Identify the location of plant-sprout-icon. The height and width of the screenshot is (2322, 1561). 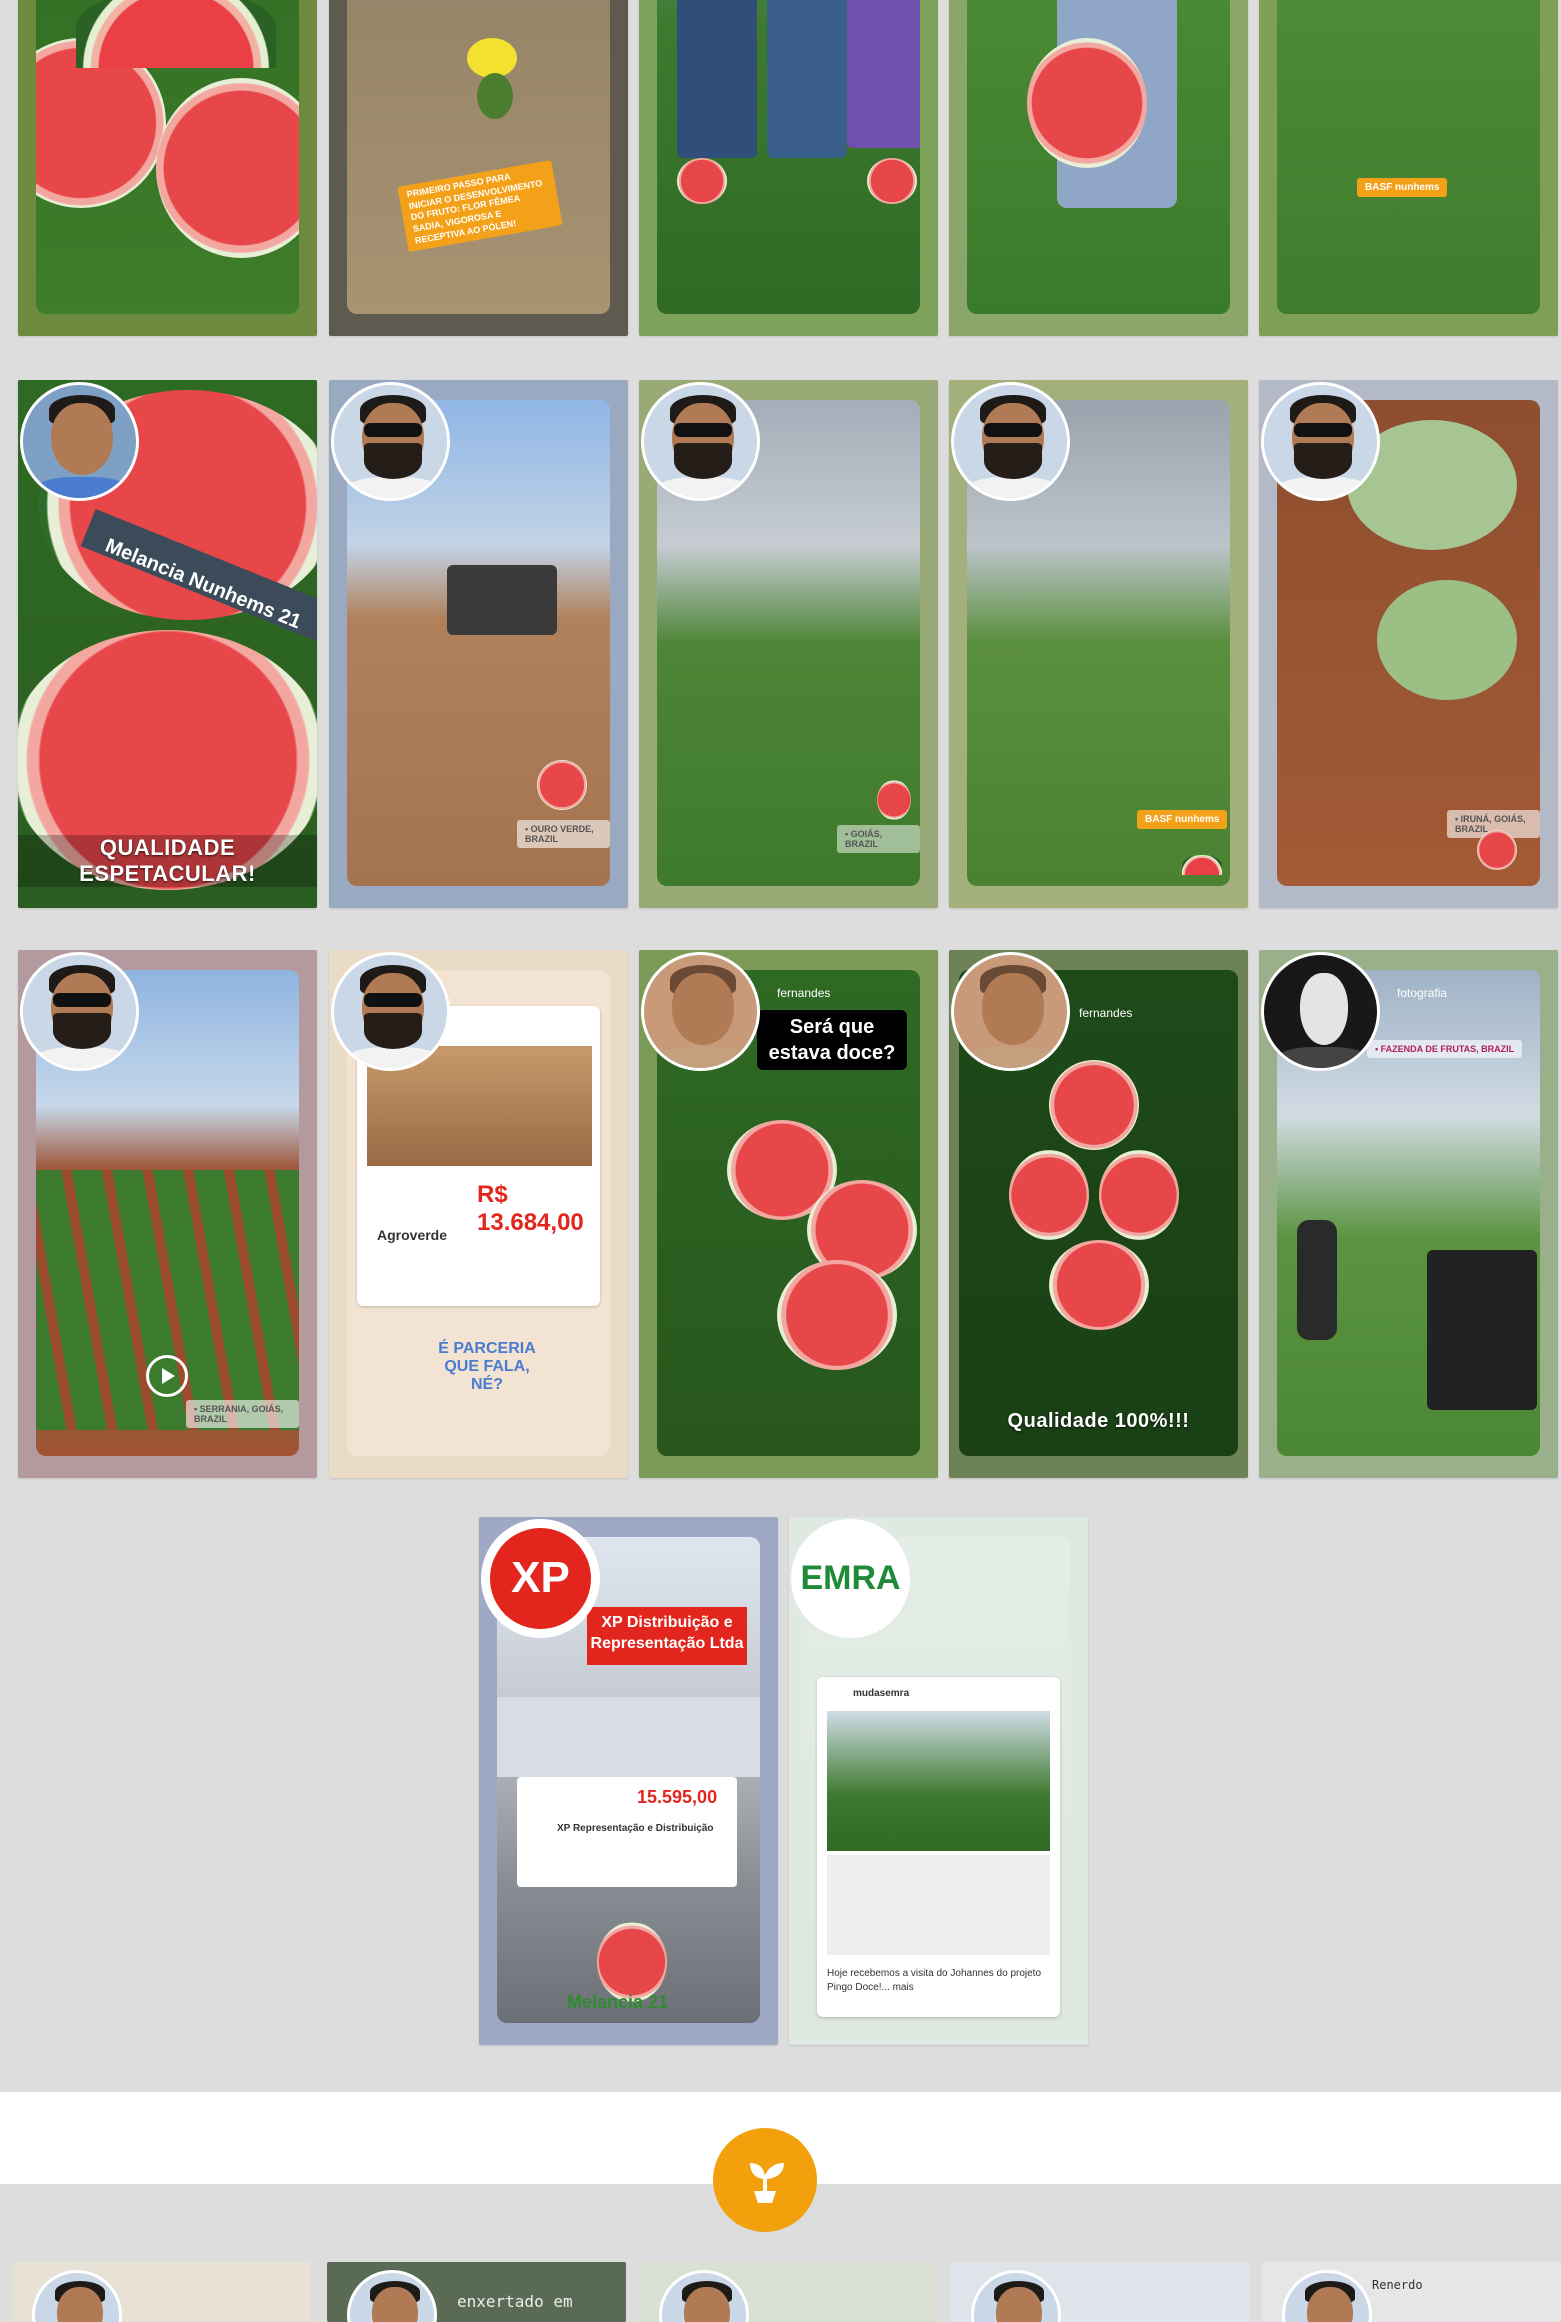
(765, 2180).